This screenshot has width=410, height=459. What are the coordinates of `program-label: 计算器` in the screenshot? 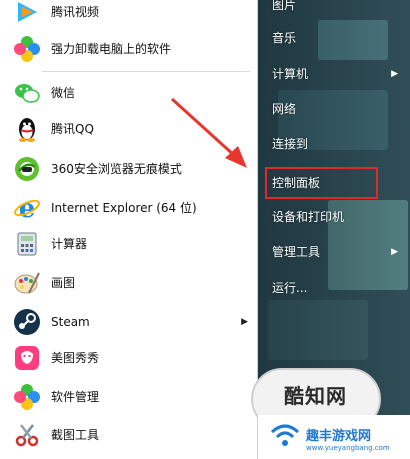 It's located at (69, 244).